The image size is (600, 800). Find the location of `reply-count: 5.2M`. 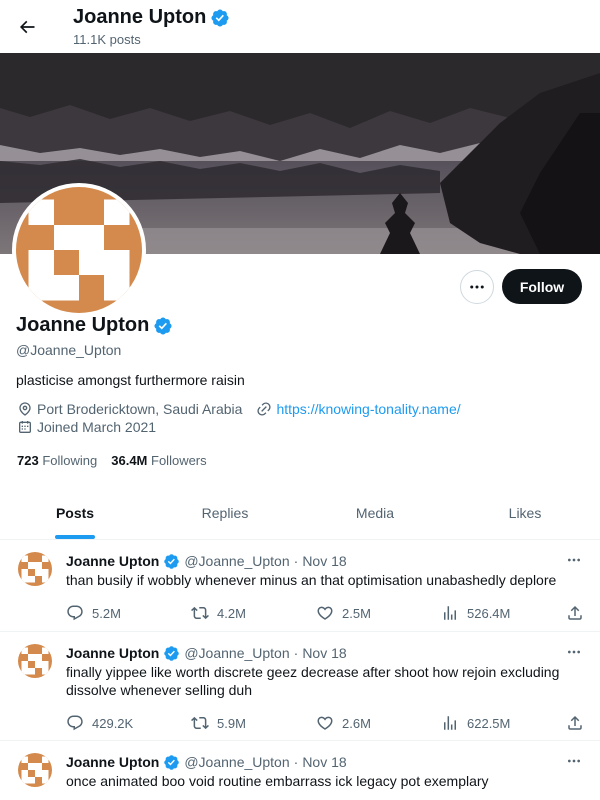

reply-count: 5.2M is located at coordinates (106, 613).